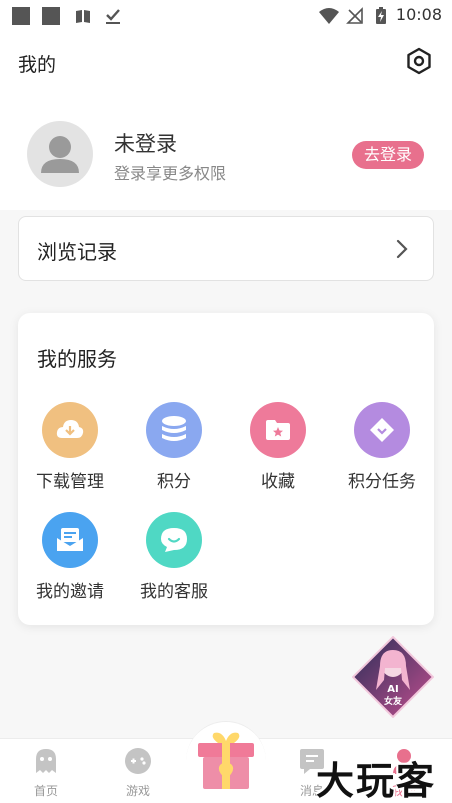 The image size is (452, 803). What do you see at coordinates (226, 760) in the screenshot?
I see `gift-box-icon` at bounding box center [226, 760].